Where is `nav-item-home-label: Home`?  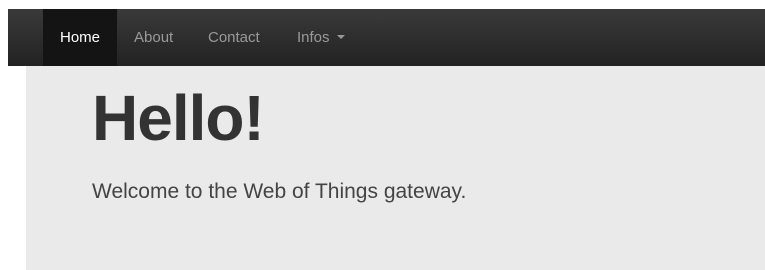
nav-item-home-label: Home is located at coordinates (80, 37).